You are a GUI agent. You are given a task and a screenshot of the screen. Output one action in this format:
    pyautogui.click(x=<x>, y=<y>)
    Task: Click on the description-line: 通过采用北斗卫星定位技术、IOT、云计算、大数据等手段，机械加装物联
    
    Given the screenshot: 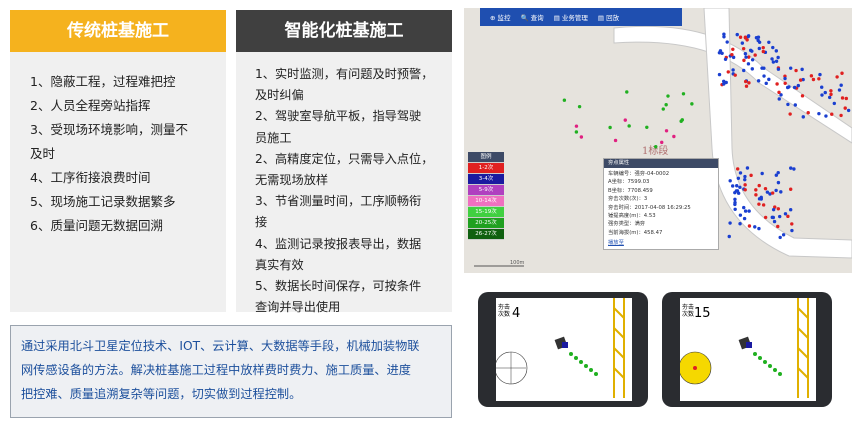 What is the action you would take?
    pyautogui.click(x=220, y=346)
    